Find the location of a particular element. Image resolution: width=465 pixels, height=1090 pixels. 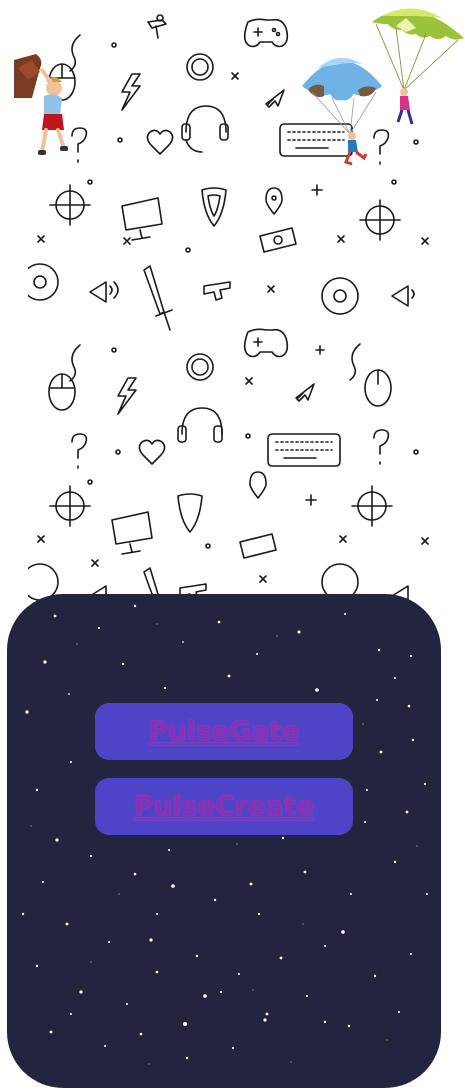

wheel-doodle-icon is located at coordinates (43, 282).